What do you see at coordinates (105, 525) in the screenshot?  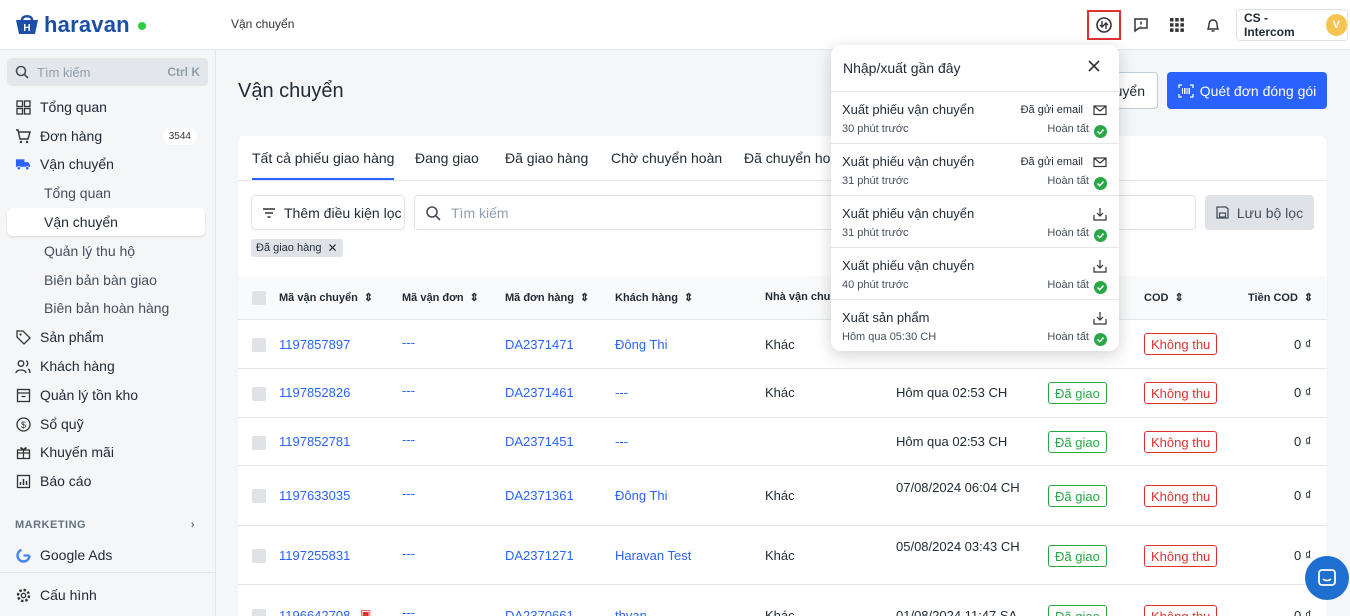 I see `marketing-section-toggle: MARKETING ›` at bounding box center [105, 525].